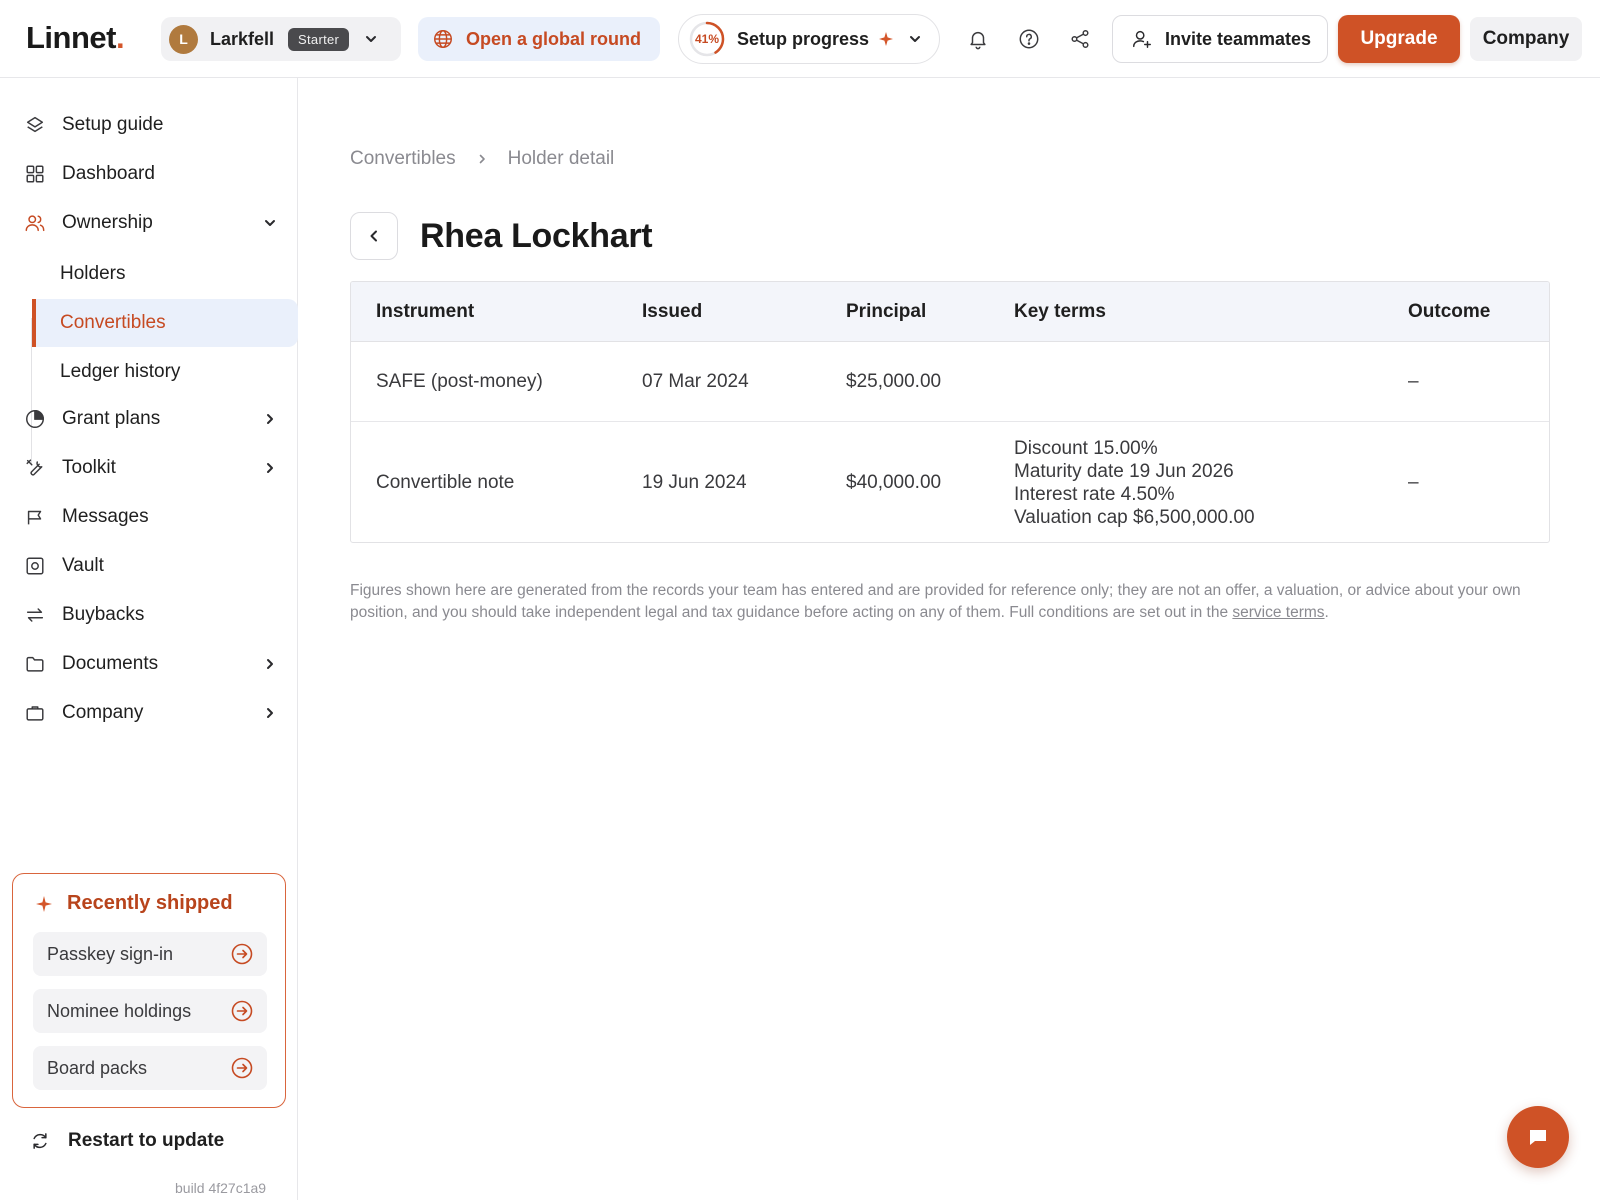  I want to click on sidebar-subitem-ledger-history: Ledger history, so click(165, 372).